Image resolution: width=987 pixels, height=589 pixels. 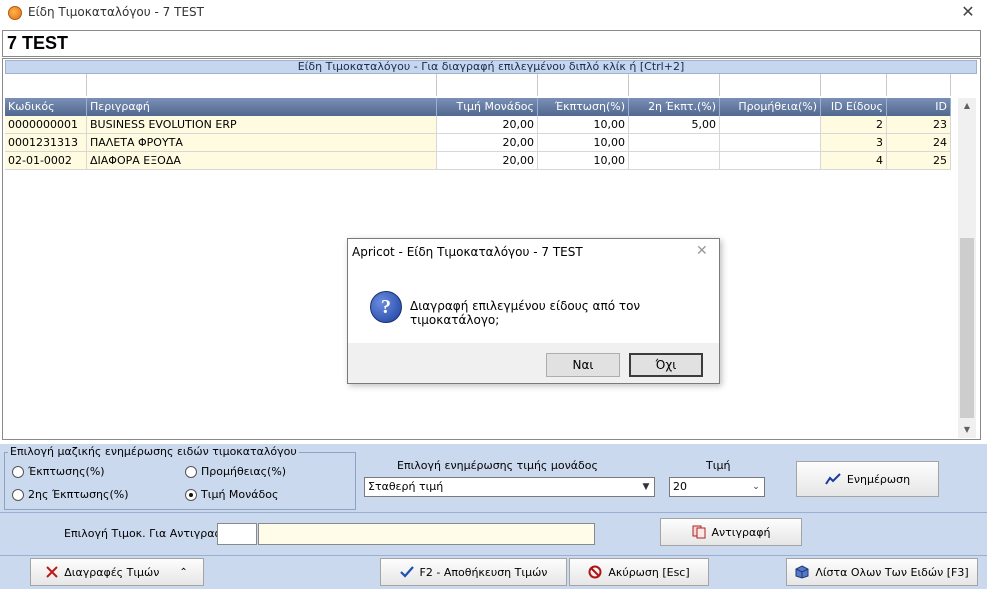 What do you see at coordinates (698, 532) in the screenshot?
I see `copy-icon` at bounding box center [698, 532].